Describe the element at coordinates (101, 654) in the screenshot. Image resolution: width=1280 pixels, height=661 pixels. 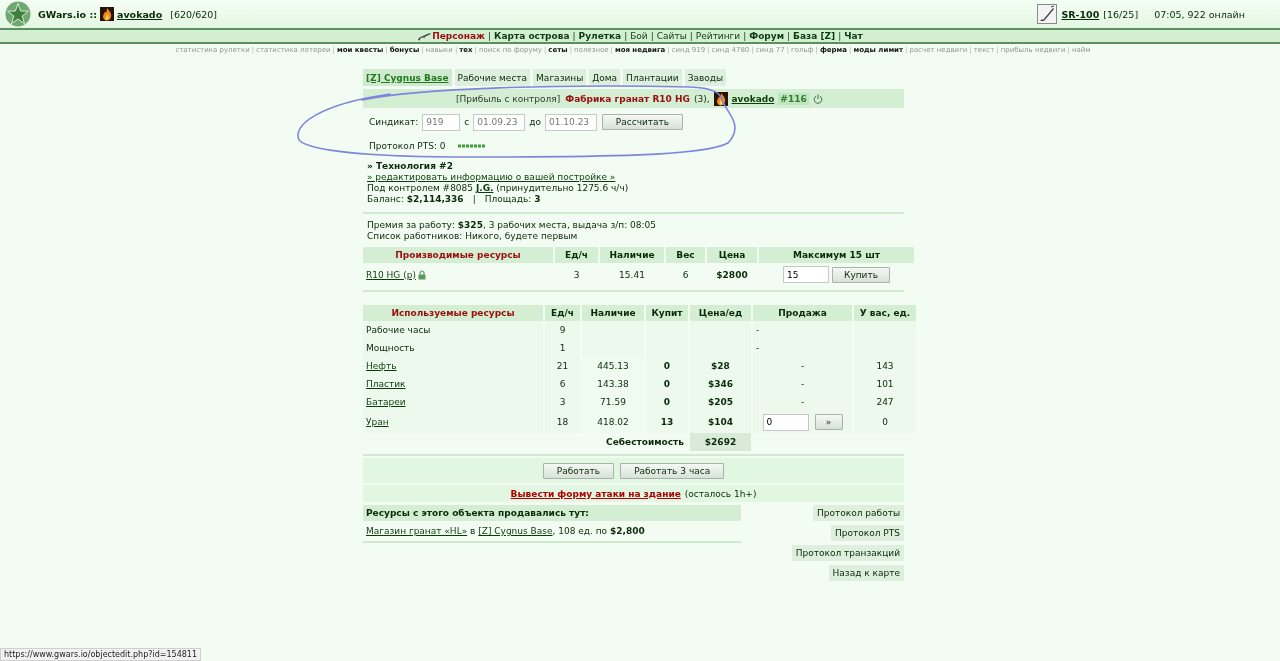
I see `status-bar: https://www.gwars.io/objectedit.php?id=154811` at that location.